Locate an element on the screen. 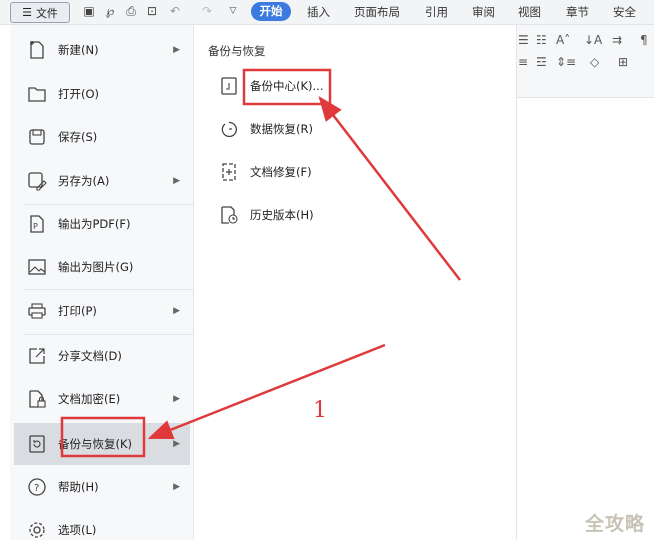 The width and height of the screenshot is (654, 549). submenu-item-label: 文档修复(F) is located at coordinates (281, 172).